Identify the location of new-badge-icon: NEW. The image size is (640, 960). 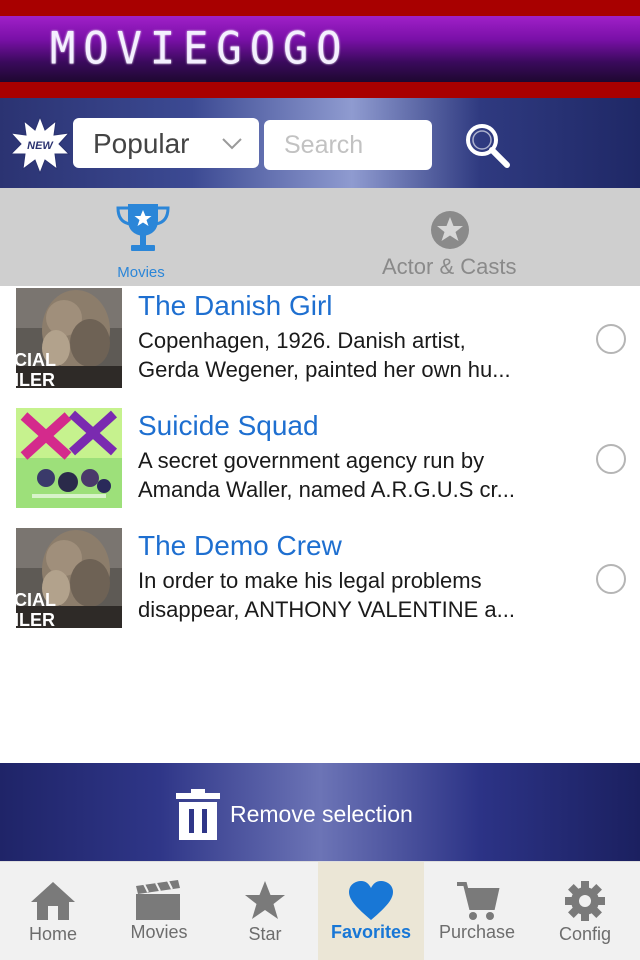
(40, 145).